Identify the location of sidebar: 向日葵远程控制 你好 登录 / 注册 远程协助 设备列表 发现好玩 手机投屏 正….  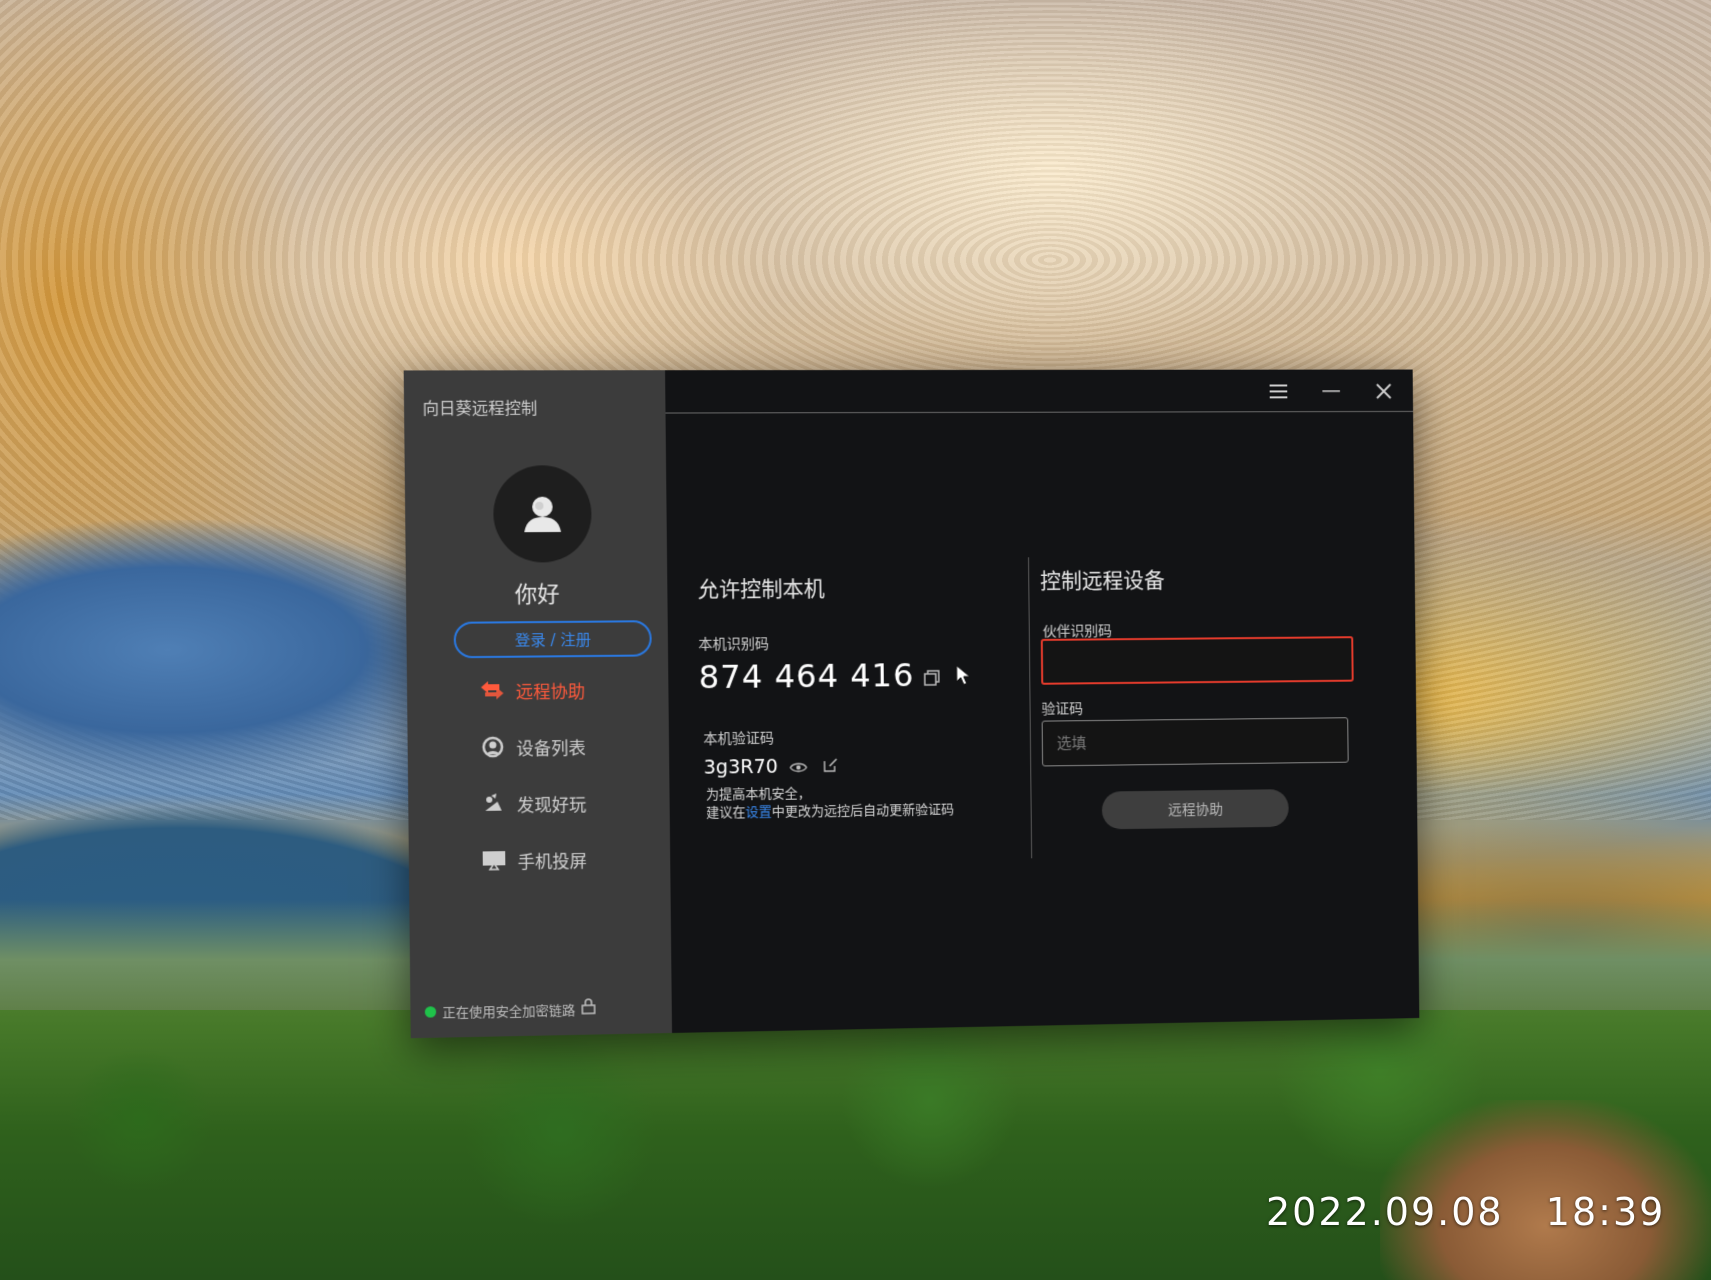
(538, 704).